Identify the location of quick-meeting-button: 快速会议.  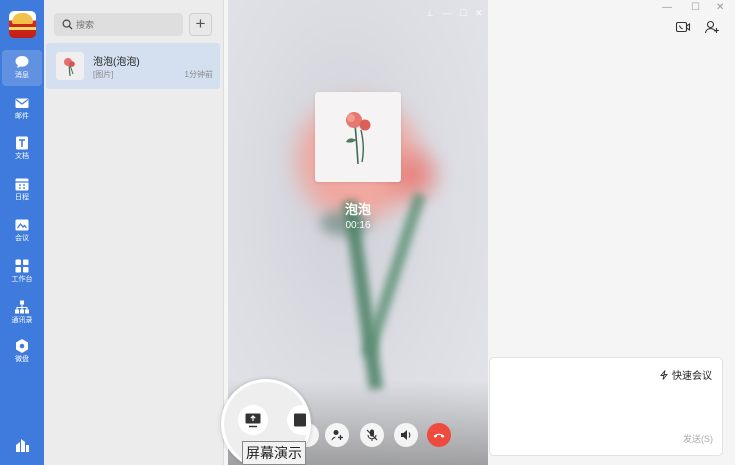
(685, 374).